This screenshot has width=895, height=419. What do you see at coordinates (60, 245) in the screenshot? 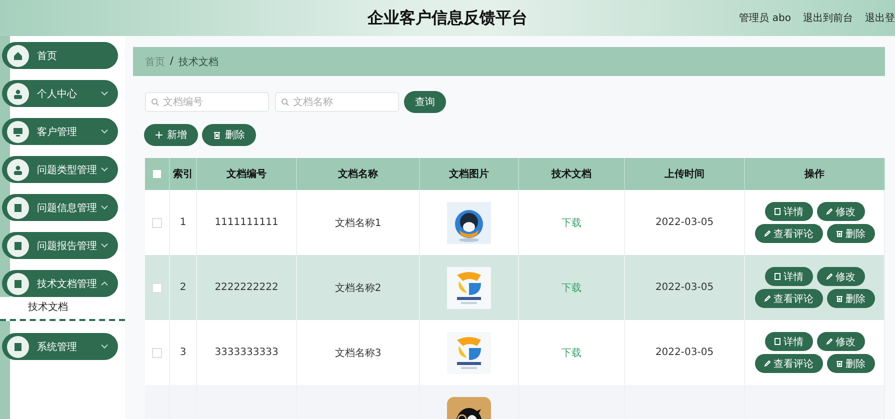
I see `menu-item: 问题报告管理` at bounding box center [60, 245].